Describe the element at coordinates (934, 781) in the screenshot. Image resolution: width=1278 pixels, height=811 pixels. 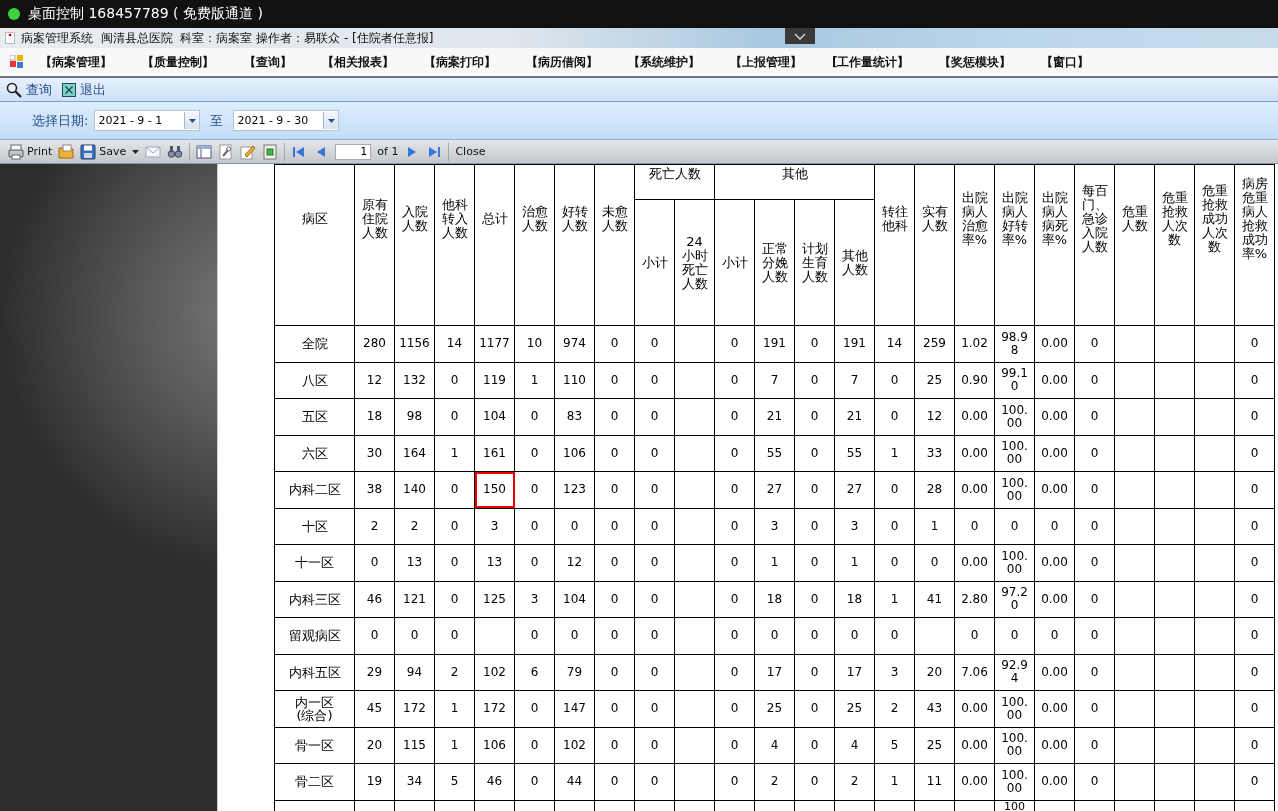
I see `table-cell: 11` at that location.